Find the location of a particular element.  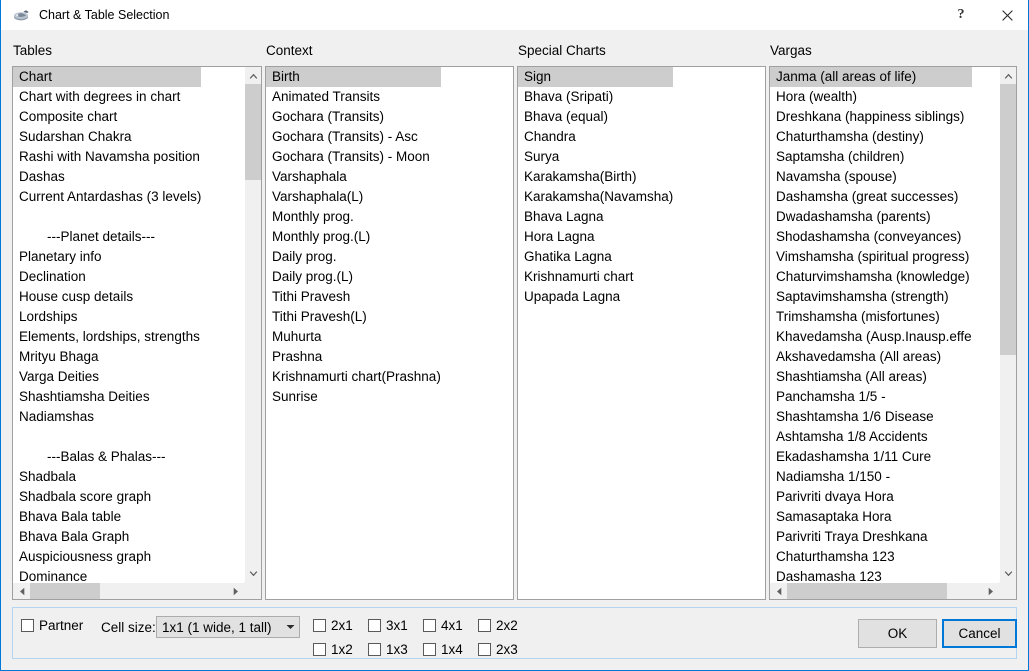

list-item: Ekadashamsha 1/11 Cure is located at coordinates (871, 457).